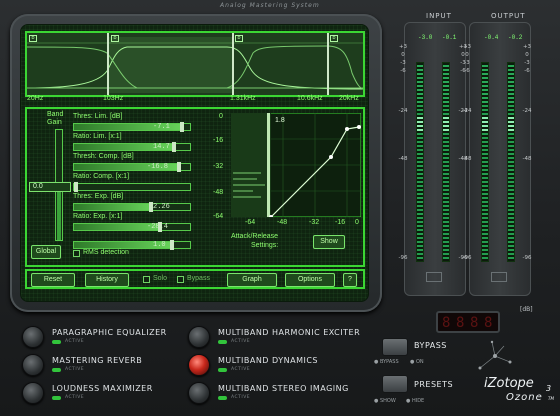  Describe the element at coordinates (417, 362) in the screenshot. I see `on-option: ● ON` at that location.